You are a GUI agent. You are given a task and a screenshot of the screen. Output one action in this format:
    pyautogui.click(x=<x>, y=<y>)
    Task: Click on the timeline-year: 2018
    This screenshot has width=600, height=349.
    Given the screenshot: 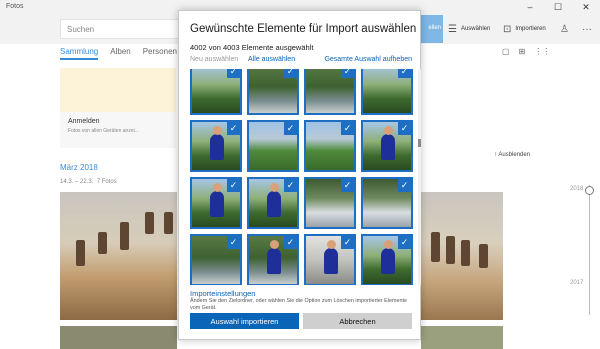 What is the action you would take?
    pyautogui.click(x=577, y=189)
    